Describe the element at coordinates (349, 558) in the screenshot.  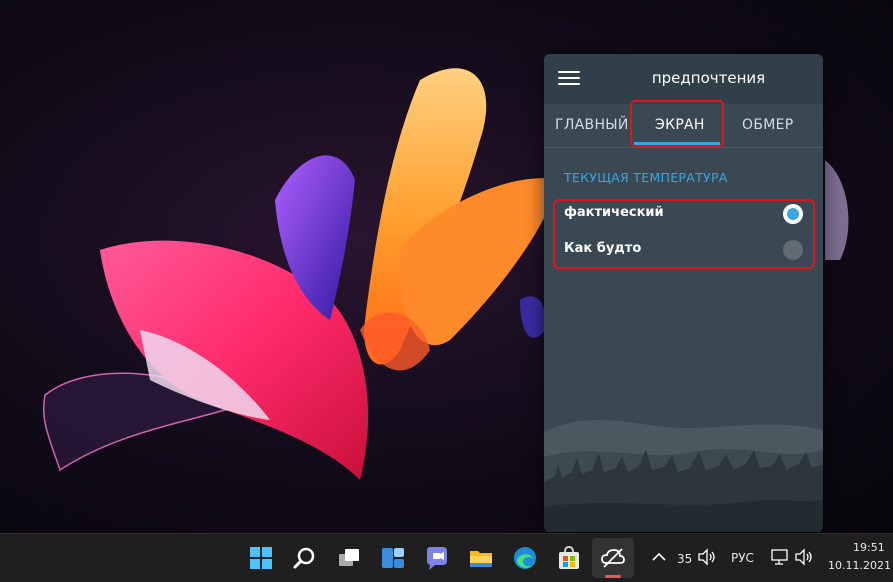
I see `task-view-icon` at that location.